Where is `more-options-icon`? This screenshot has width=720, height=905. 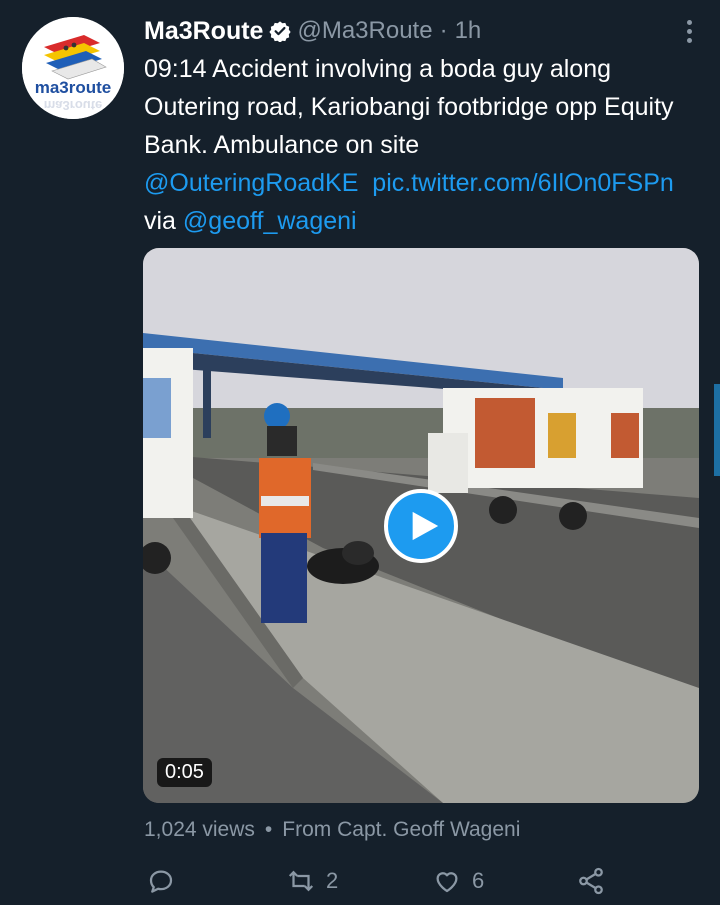
more-options-icon is located at coordinates (689, 31).